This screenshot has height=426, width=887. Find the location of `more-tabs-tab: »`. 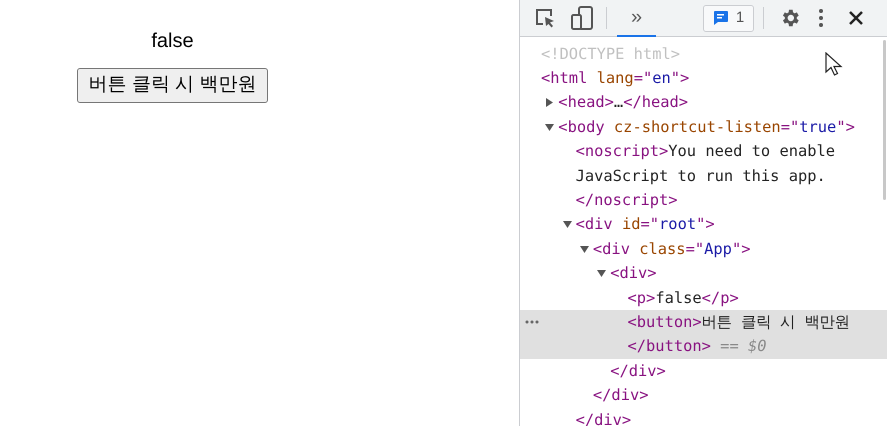

more-tabs-tab: » is located at coordinates (636, 18).